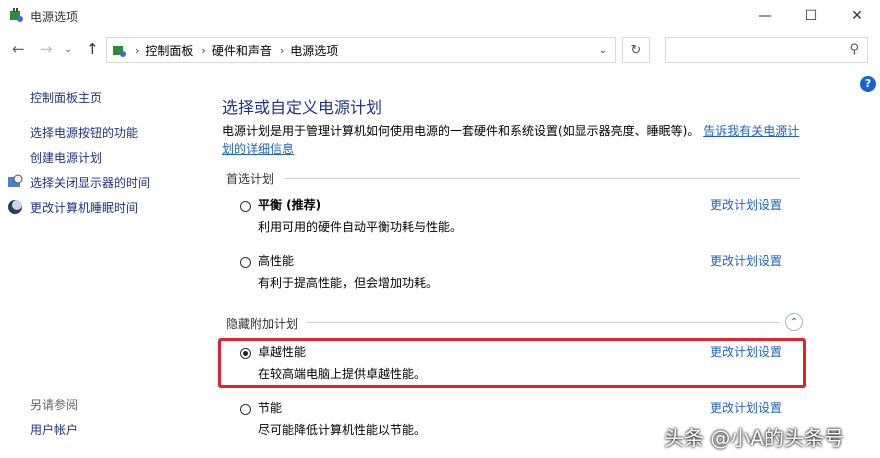 This screenshot has height=458, width=880. Describe the element at coordinates (68, 49) in the screenshot. I see `chevron-down-icon: ⌄` at that location.